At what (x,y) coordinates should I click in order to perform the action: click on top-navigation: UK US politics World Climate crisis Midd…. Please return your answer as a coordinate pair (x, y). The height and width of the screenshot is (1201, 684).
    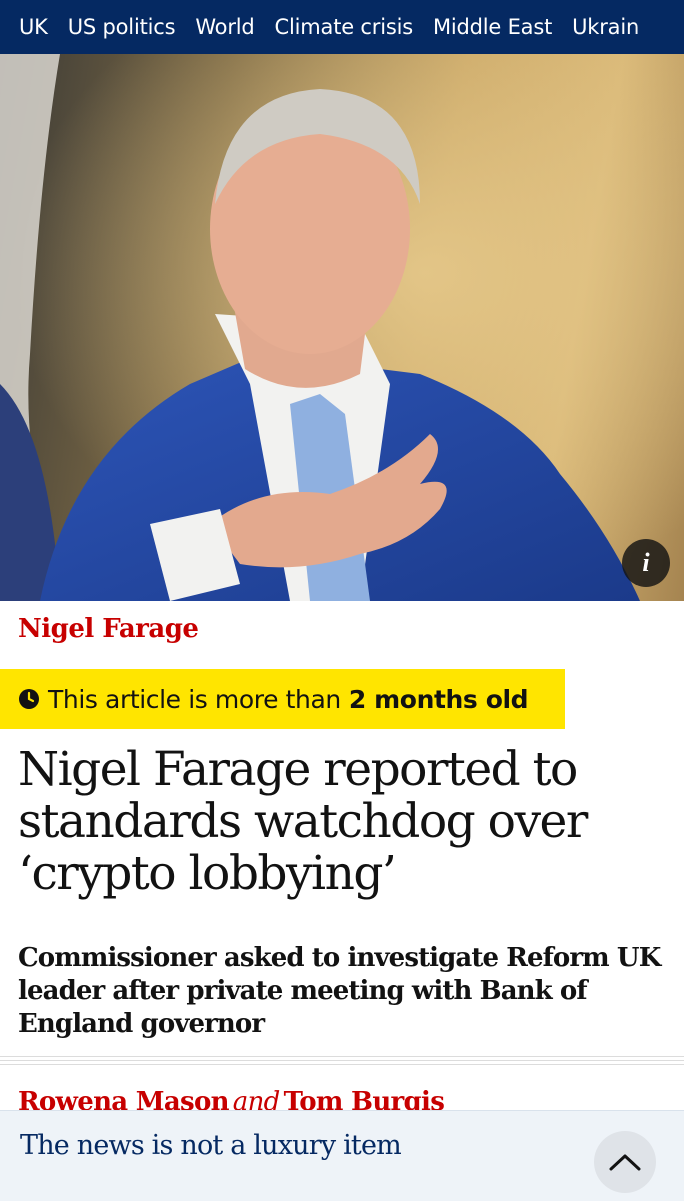
    Looking at the image, I should click on (342, 27).